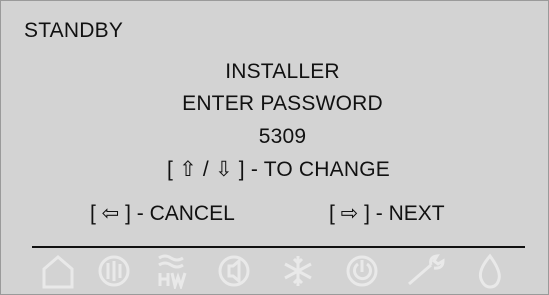 This screenshot has width=549, height=295. Describe the element at coordinates (162, 213) in the screenshot. I see `cancel-hint: [ ⇦ ] - CANCEL` at that location.